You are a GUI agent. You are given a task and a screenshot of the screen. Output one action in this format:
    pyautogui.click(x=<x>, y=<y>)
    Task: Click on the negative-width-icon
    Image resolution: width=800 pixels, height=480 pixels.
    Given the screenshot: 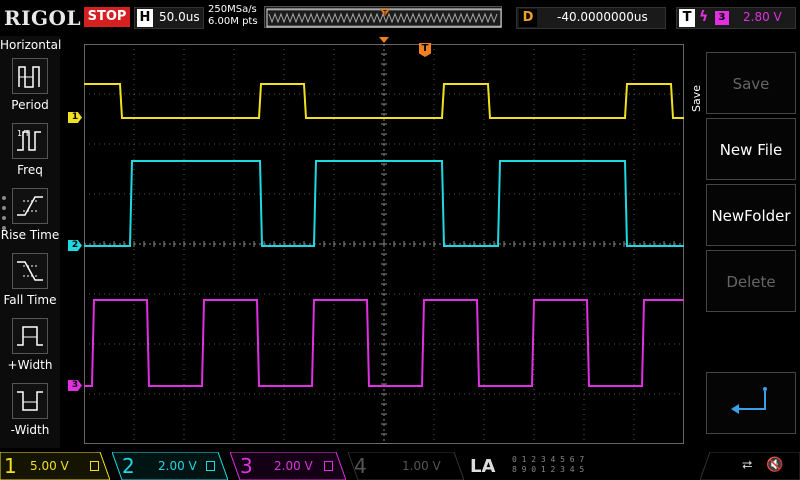 What is the action you would take?
    pyautogui.click(x=30, y=401)
    